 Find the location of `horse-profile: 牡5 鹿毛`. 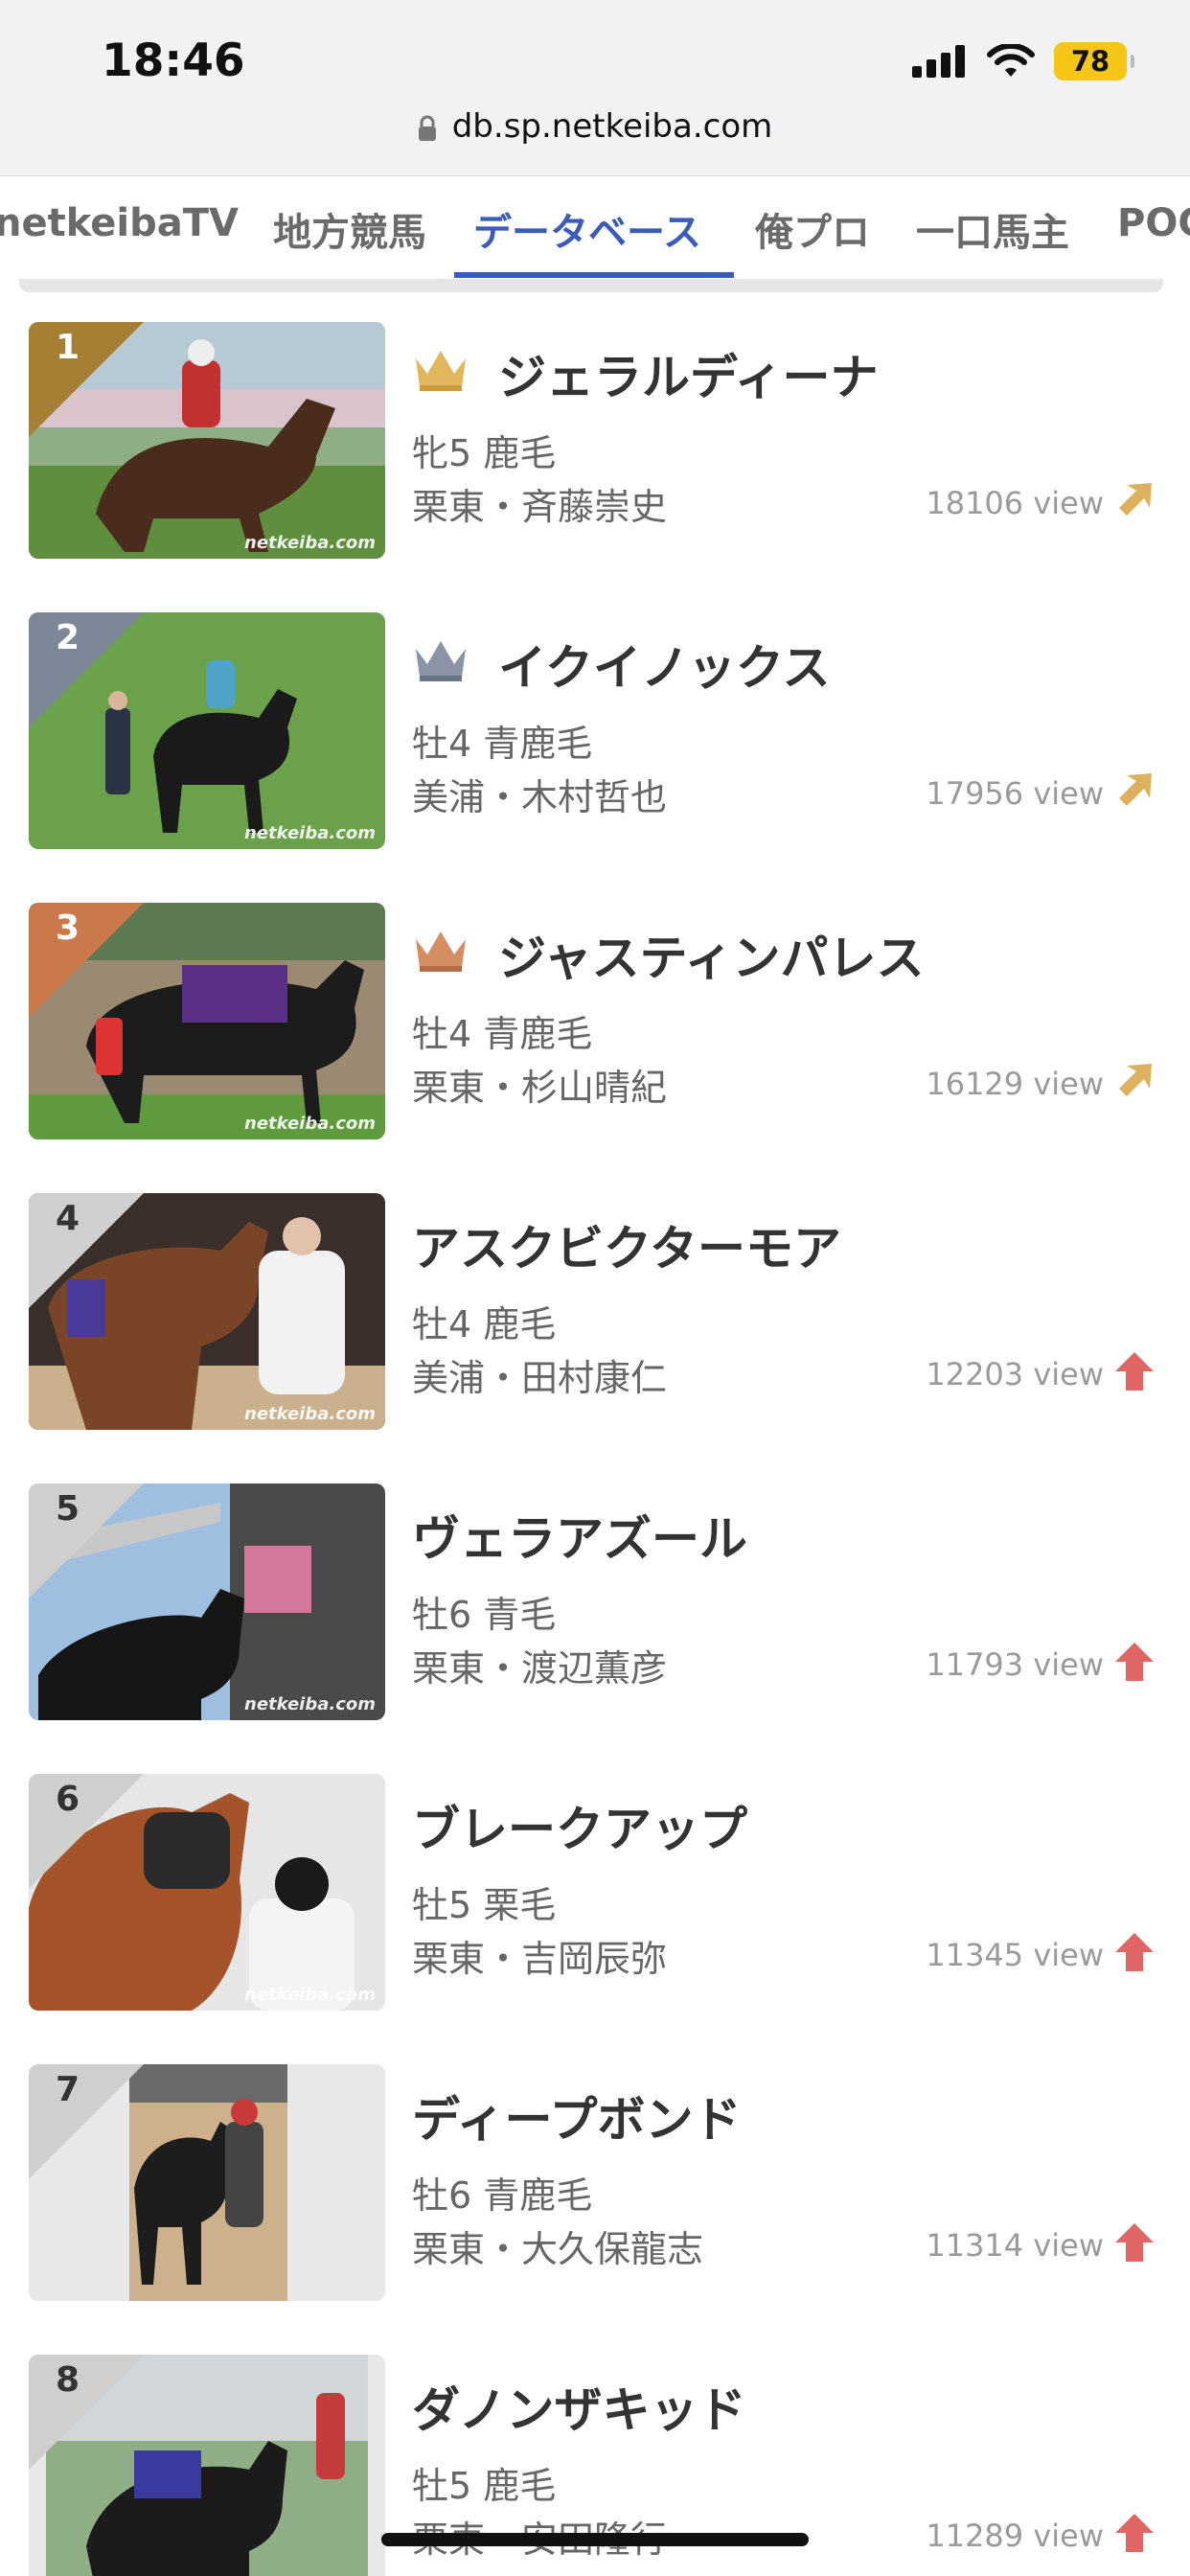

horse-profile: 牡5 鹿毛 is located at coordinates (484, 2486).